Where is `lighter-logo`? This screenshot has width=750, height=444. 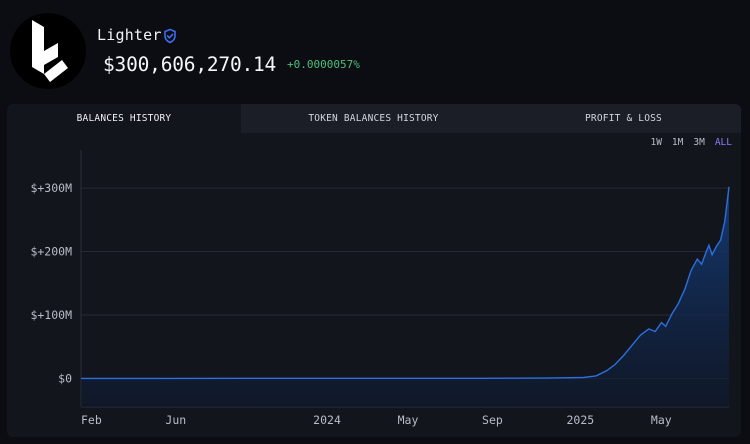 lighter-logo is located at coordinates (48, 51).